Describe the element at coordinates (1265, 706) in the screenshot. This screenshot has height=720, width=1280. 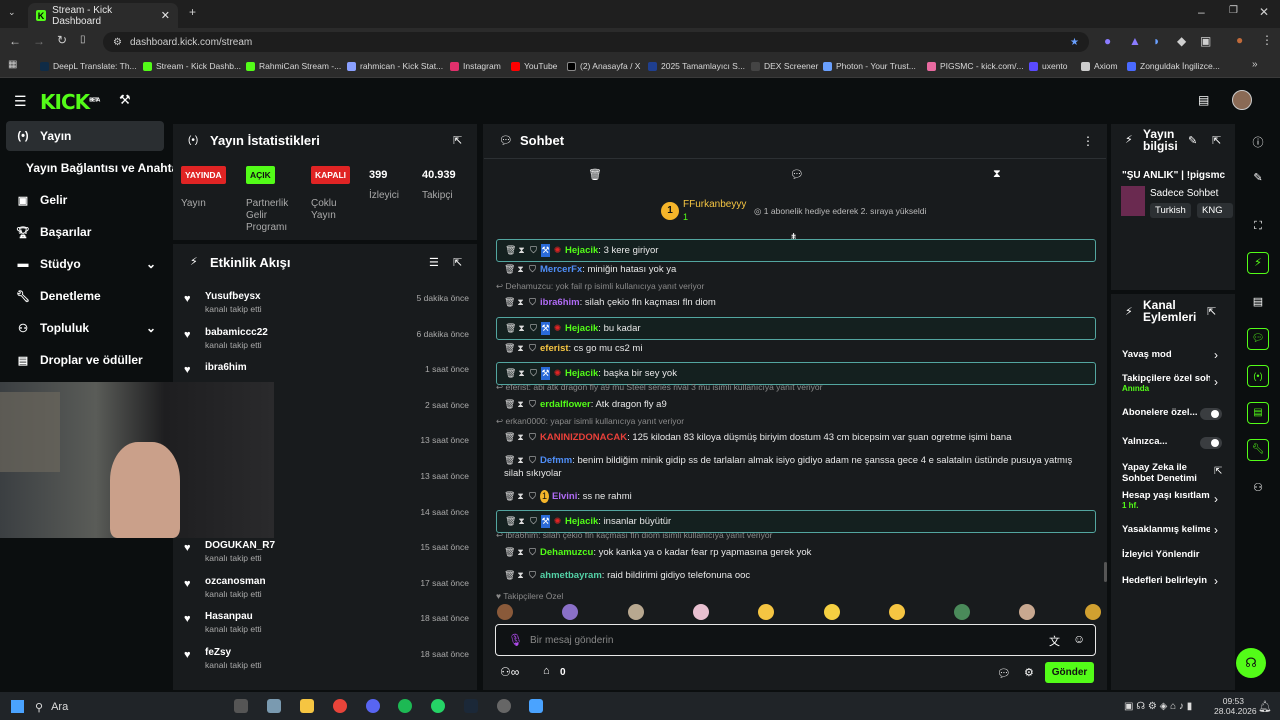
I see `notifications-icon: 🔔︎` at that location.